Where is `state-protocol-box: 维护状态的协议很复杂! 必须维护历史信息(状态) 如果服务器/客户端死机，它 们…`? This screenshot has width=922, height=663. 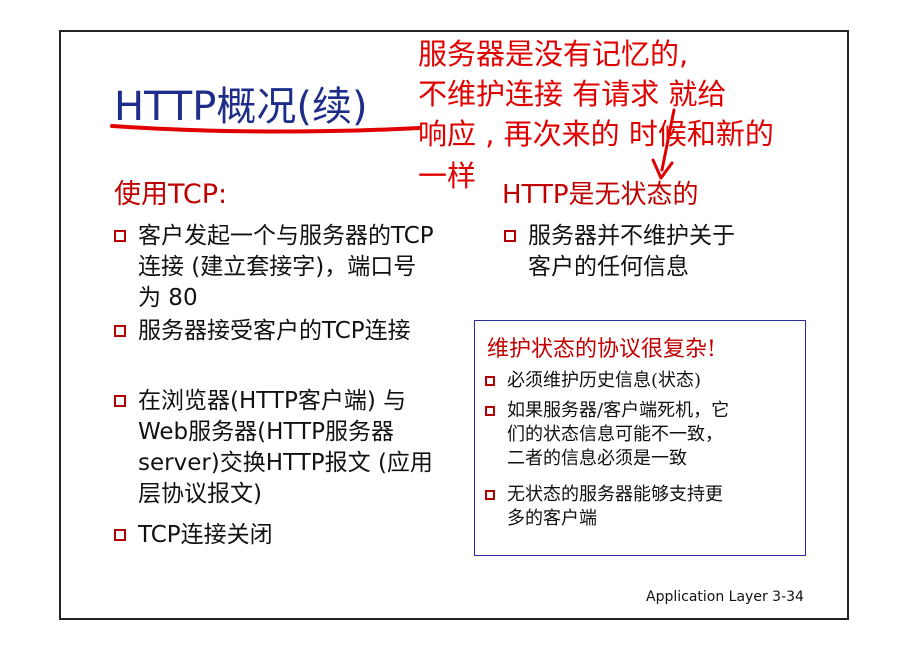
state-protocol-box: 维护状态的协议很复杂! 必须维护历史信息(状态) 如果服务器/客户端死机，它 们… is located at coordinates (640, 438).